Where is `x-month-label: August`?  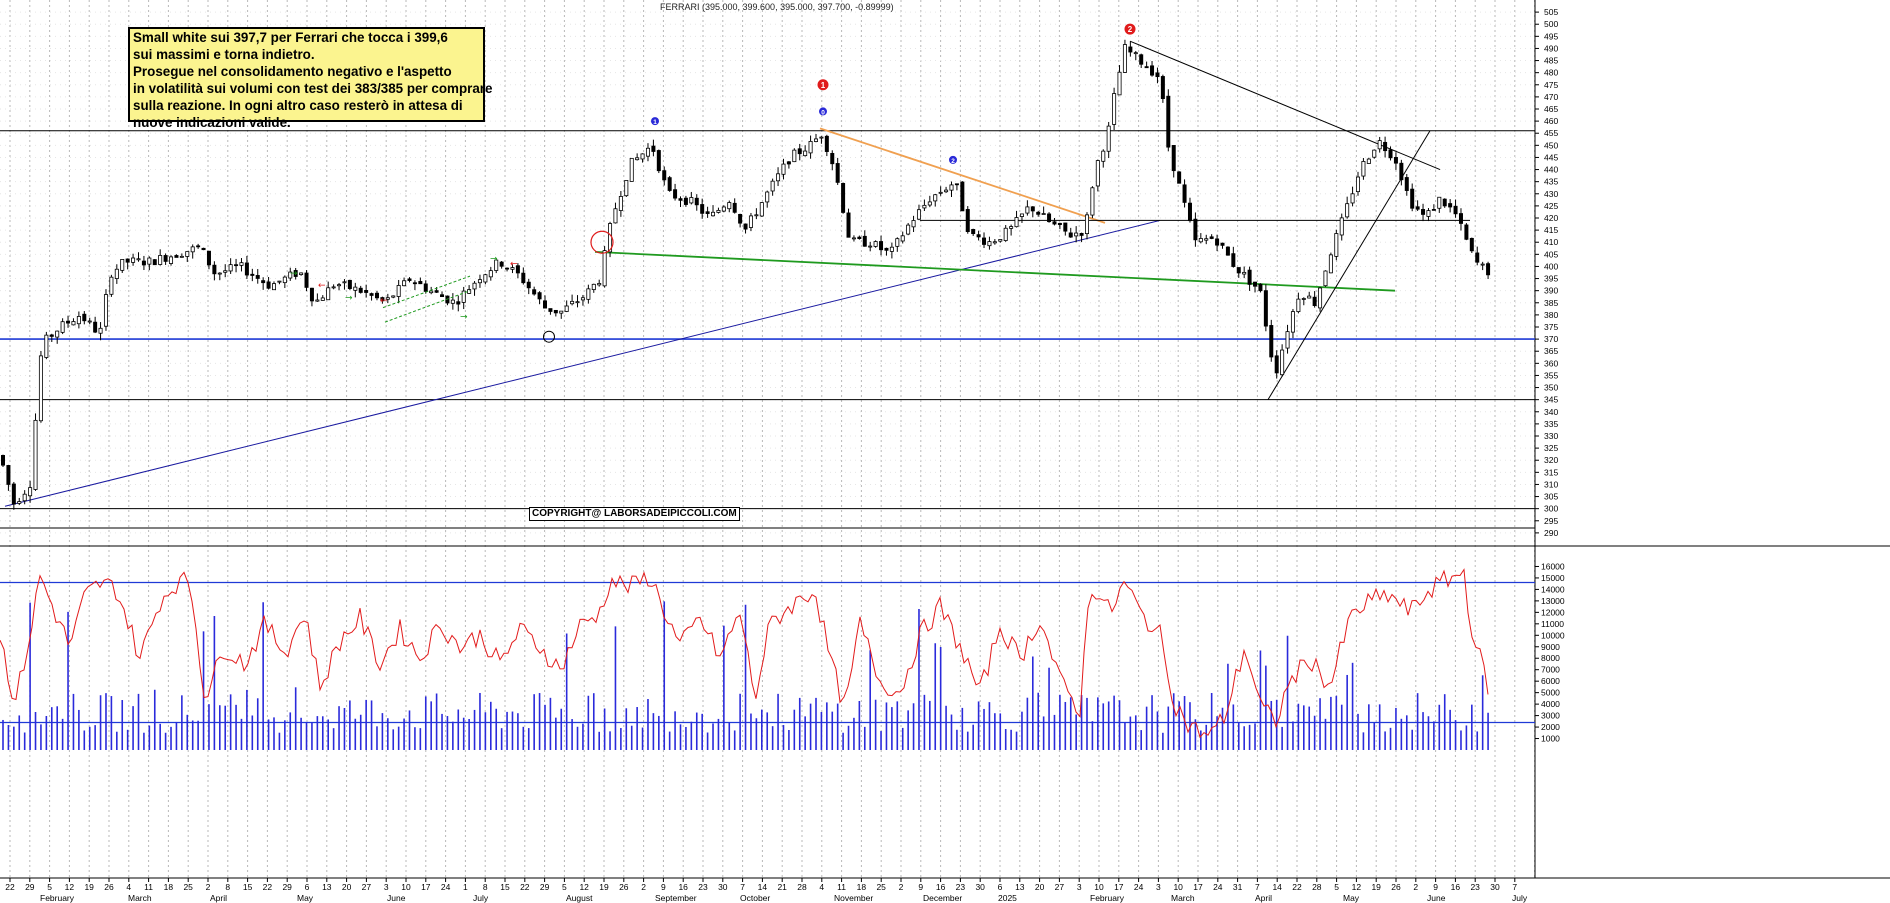 x-month-label: August is located at coordinates (579, 898).